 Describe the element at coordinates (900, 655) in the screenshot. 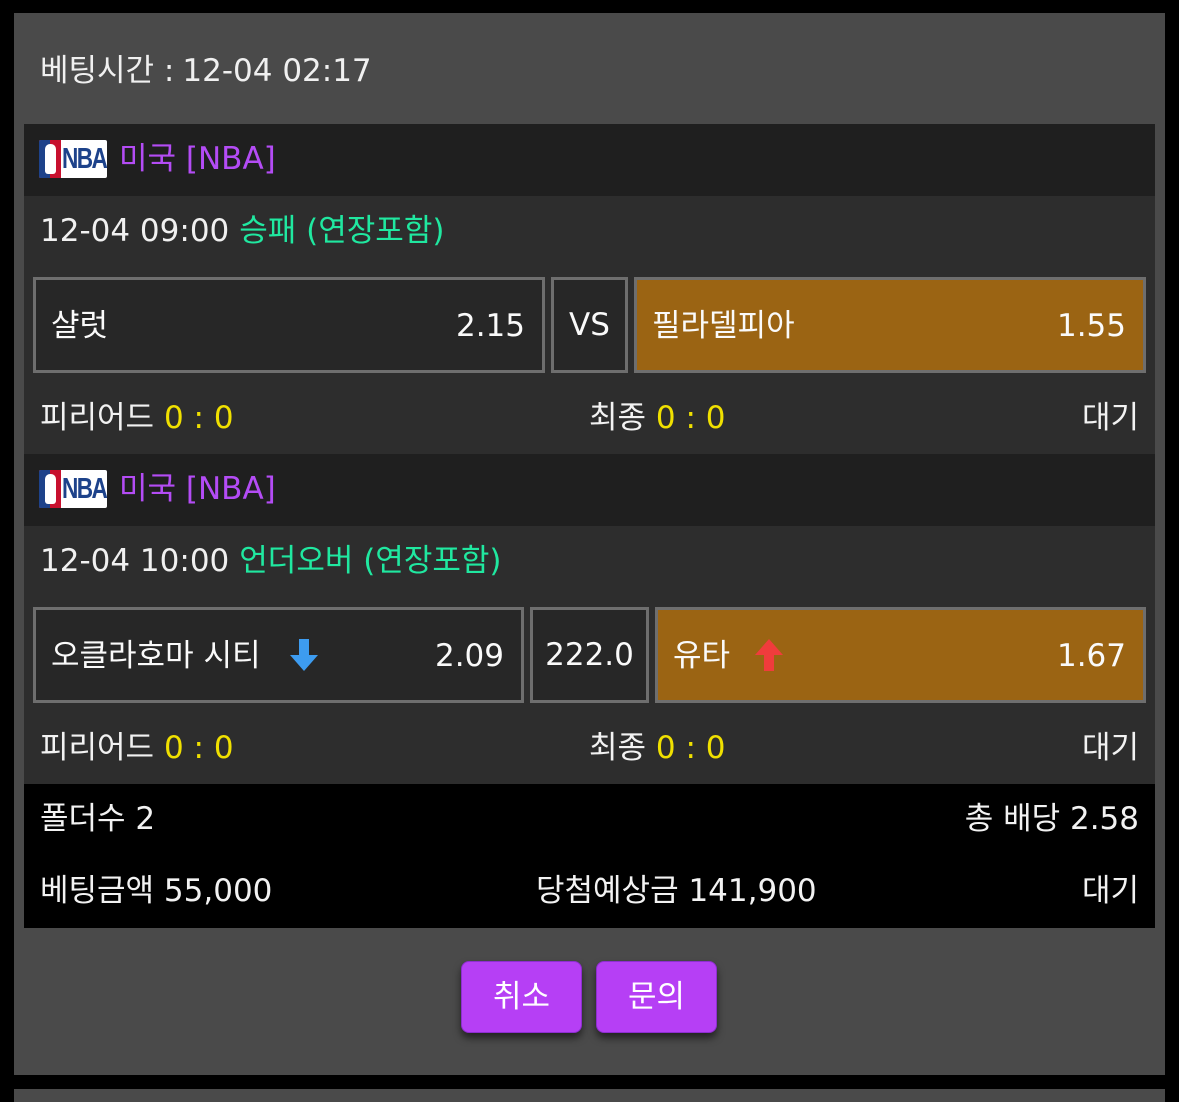

I see `over-odds-button: 유타 1.67` at that location.